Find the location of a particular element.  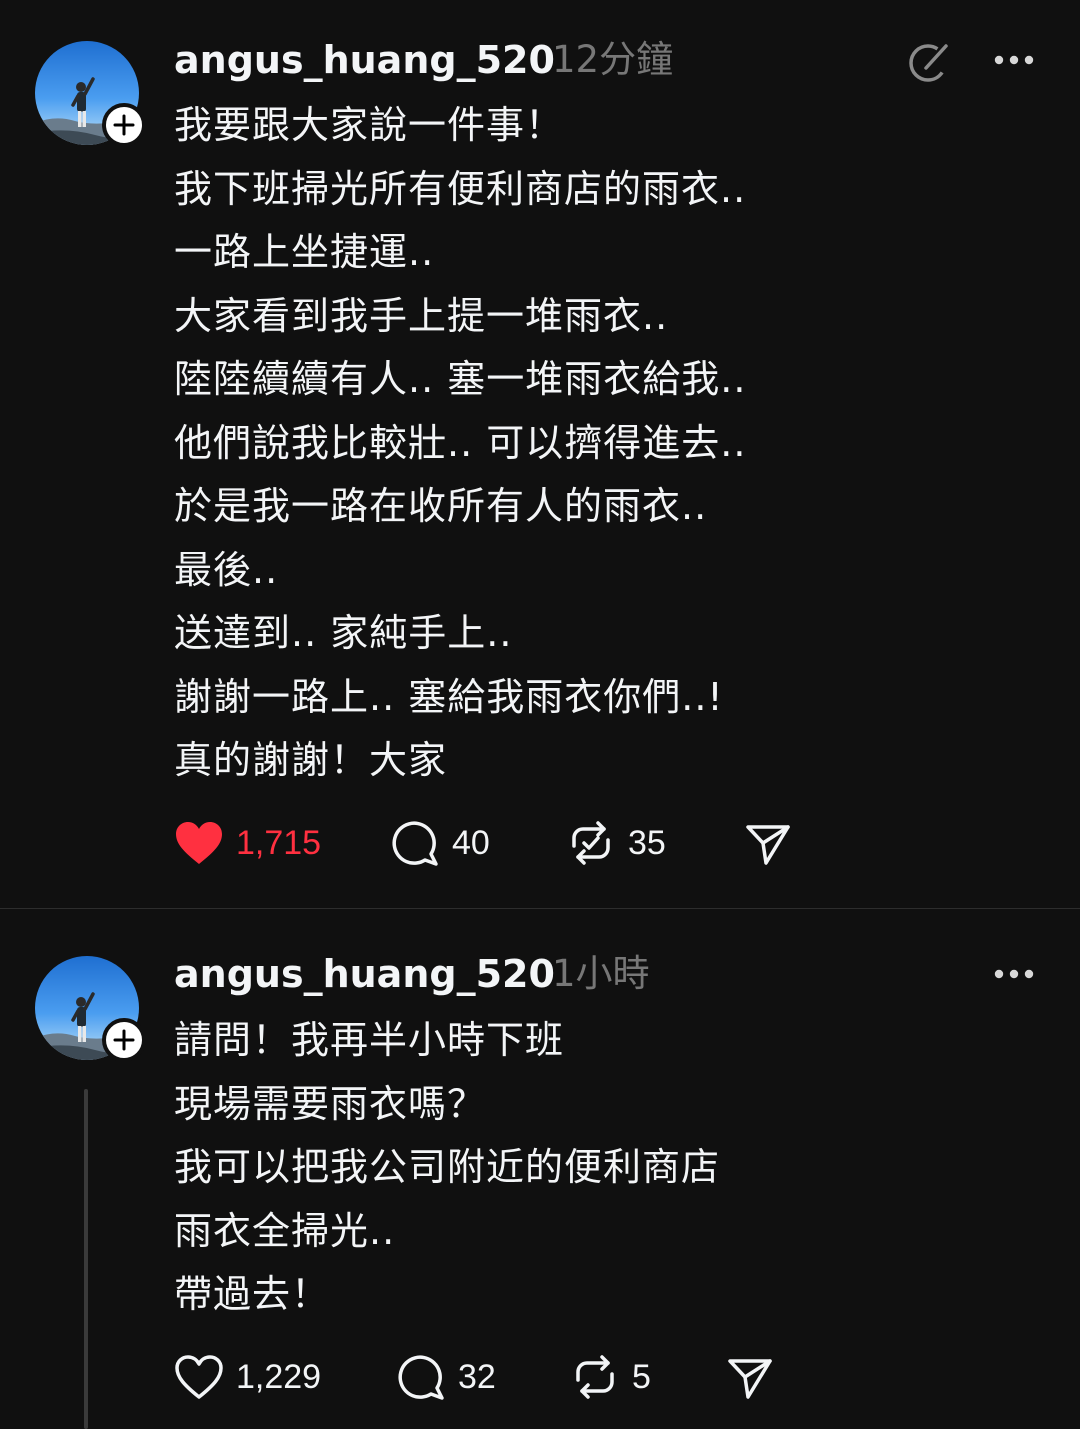

like-button: 1,229 is located at coordinates (247, 1377).